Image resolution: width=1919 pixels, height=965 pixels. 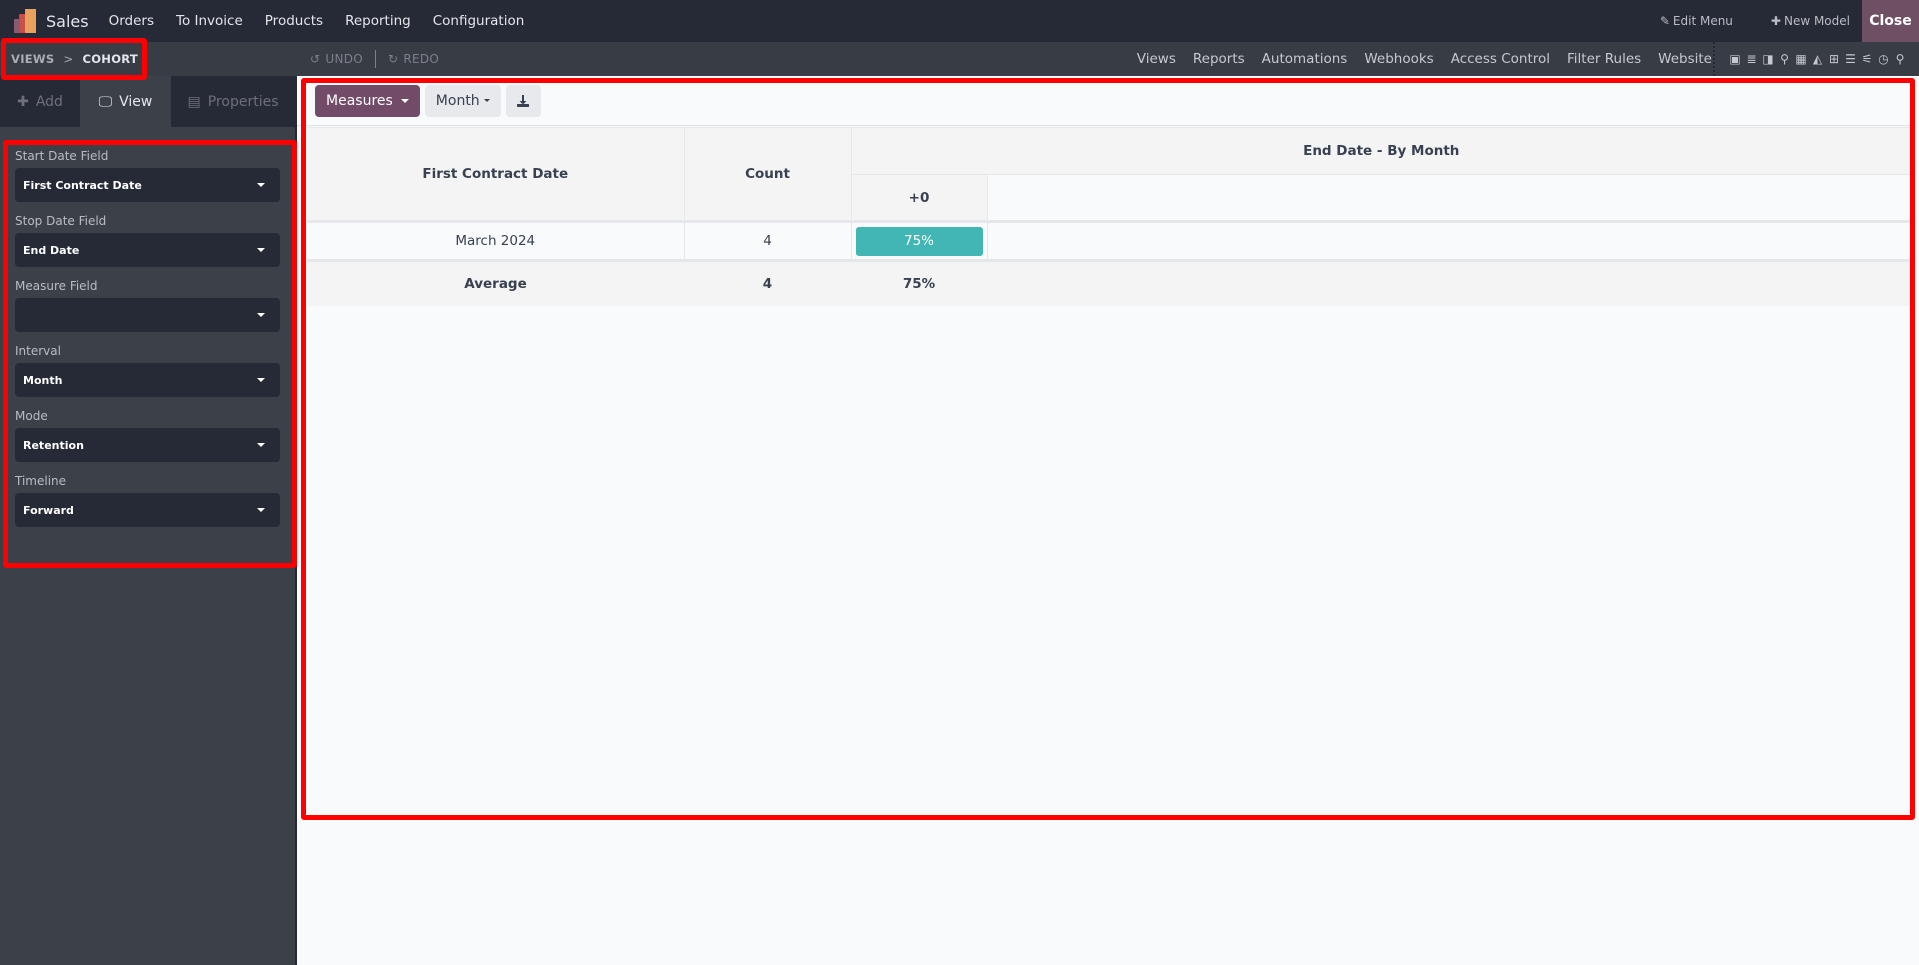 What do you see at coordinates (1156, 59) in the screenshot?
I see `studio-link-views: Views` at bounding box center [1156, 59].